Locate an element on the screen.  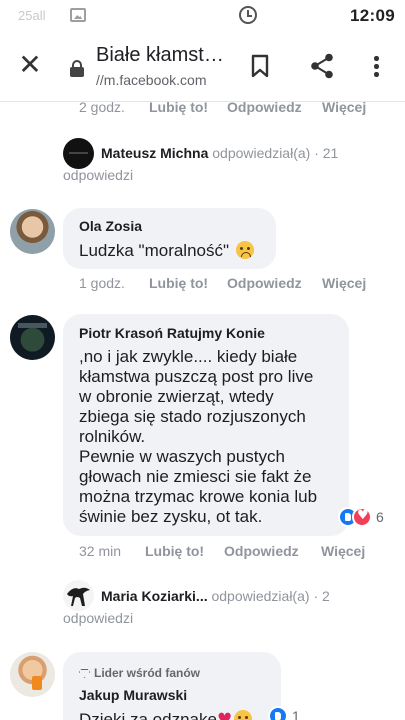
lock-icon is located at coordinates (77, 68).